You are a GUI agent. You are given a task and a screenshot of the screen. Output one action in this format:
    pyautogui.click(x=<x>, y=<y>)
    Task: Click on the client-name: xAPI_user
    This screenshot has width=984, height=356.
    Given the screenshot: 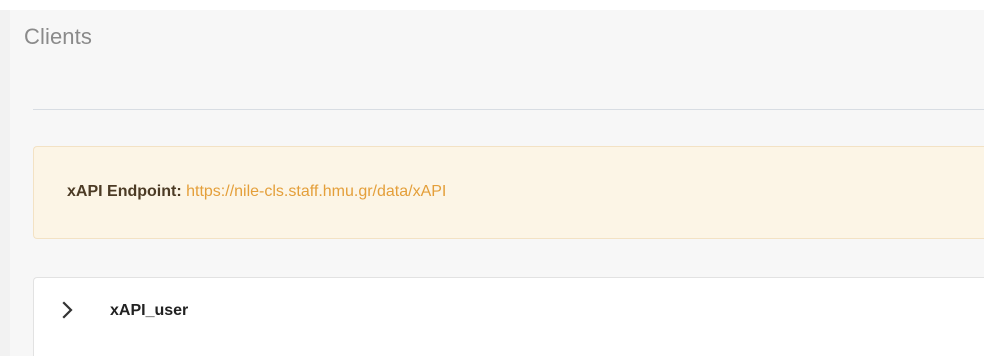 What is the action you would take?
    pyautogui.click(x=149, y=311)
    